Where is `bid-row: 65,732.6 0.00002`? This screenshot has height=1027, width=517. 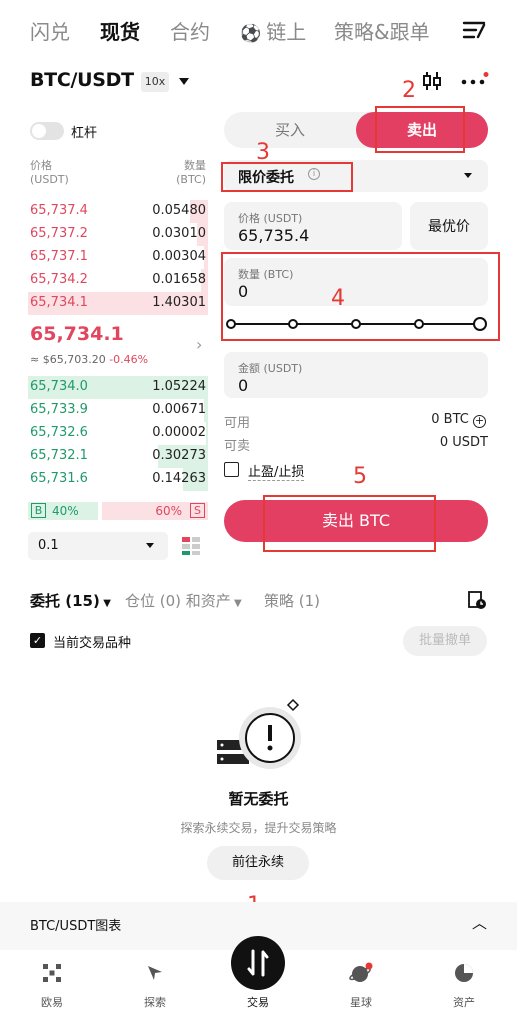
bid-row: 65,732.6 0.00002 is located at coordinates (118, 433).